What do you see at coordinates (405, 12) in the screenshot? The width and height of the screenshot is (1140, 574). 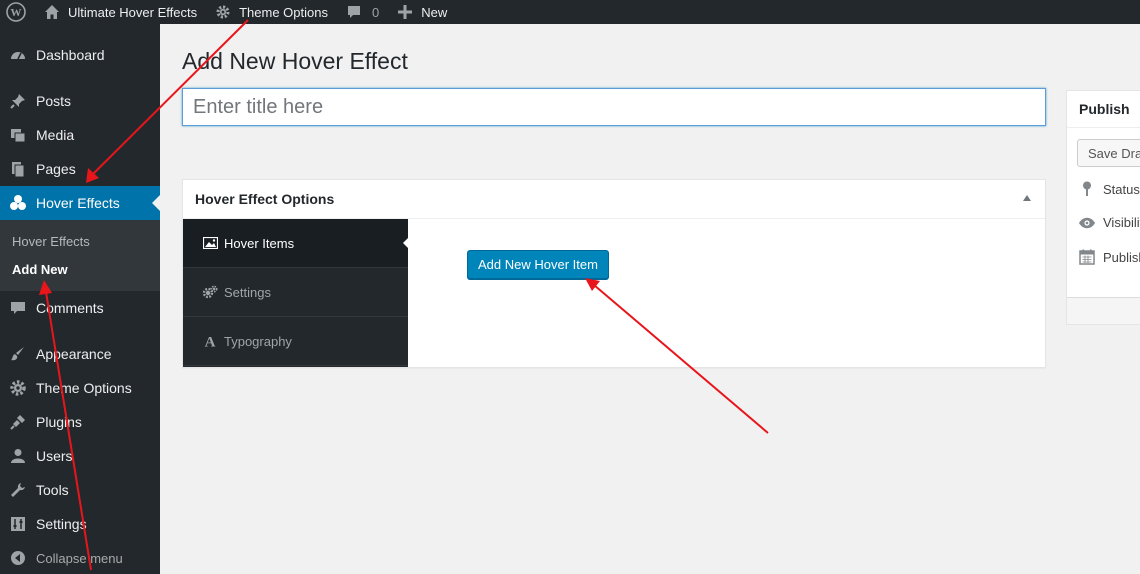 I see `plus-icon` at bounding box center [405, 12].